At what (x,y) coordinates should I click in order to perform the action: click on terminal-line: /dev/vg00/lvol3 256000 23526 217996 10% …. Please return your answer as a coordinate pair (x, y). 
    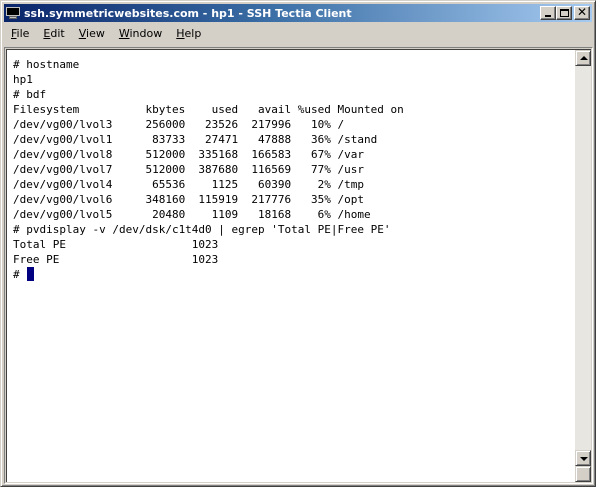
    Looking at the image, I should click on (179, 124).